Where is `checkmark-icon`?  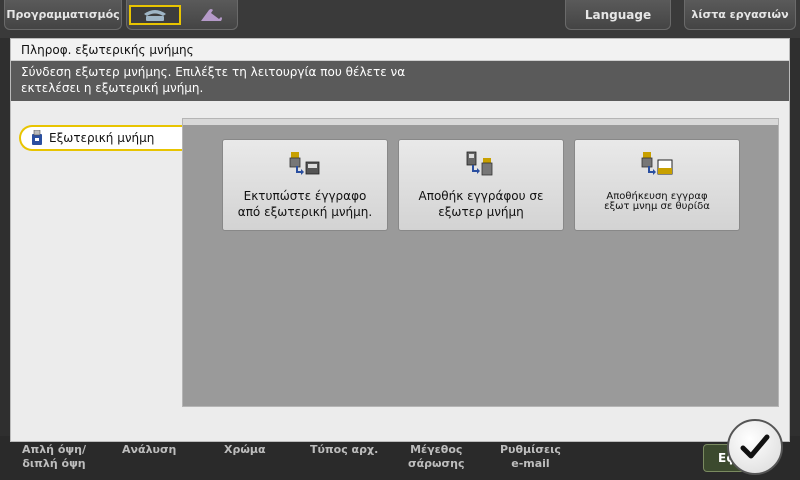
checkmark-icon is located at coordinates (755, 446).